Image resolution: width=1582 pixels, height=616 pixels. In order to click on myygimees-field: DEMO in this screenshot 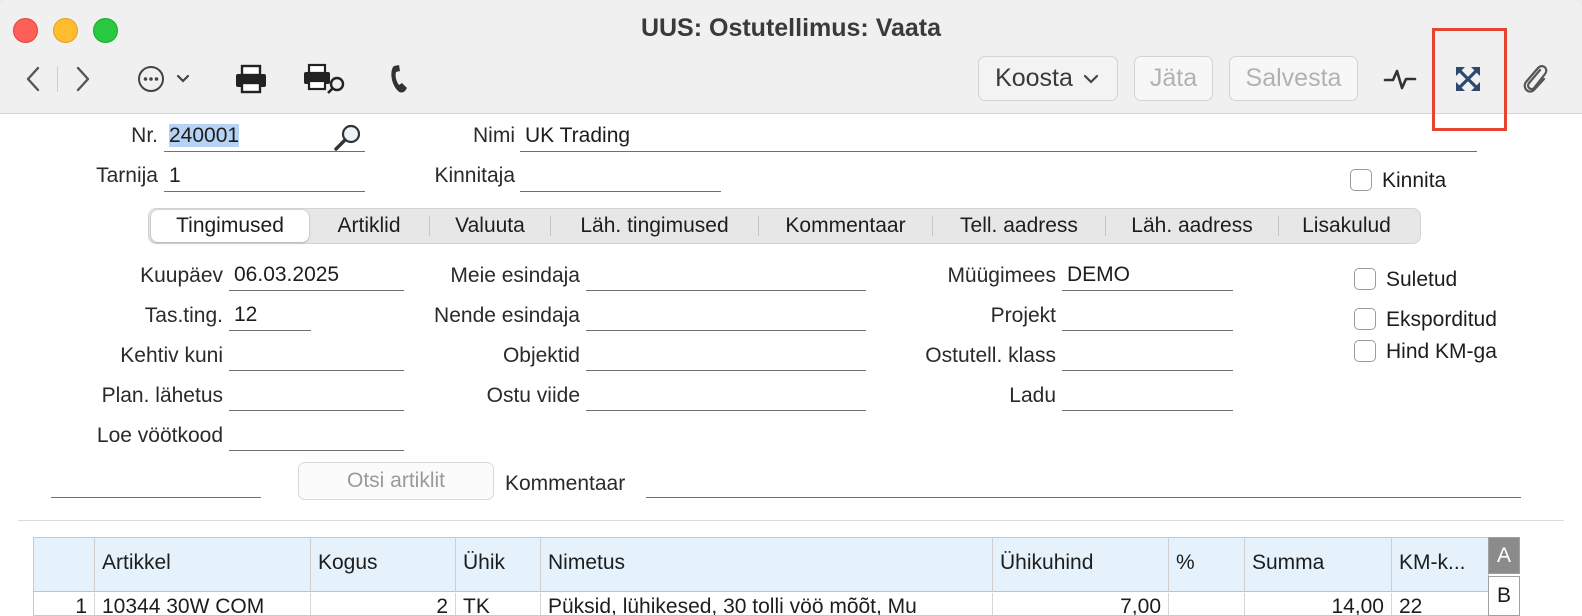, I will do `click(1147, 276)`.